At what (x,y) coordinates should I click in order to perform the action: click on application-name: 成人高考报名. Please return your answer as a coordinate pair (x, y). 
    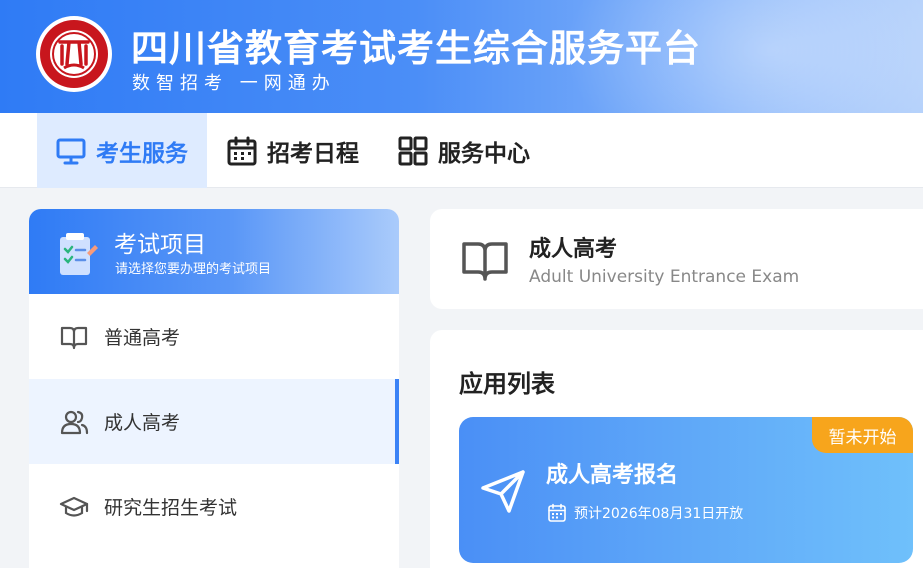
    Looking at the image, I should click on (612, 475).